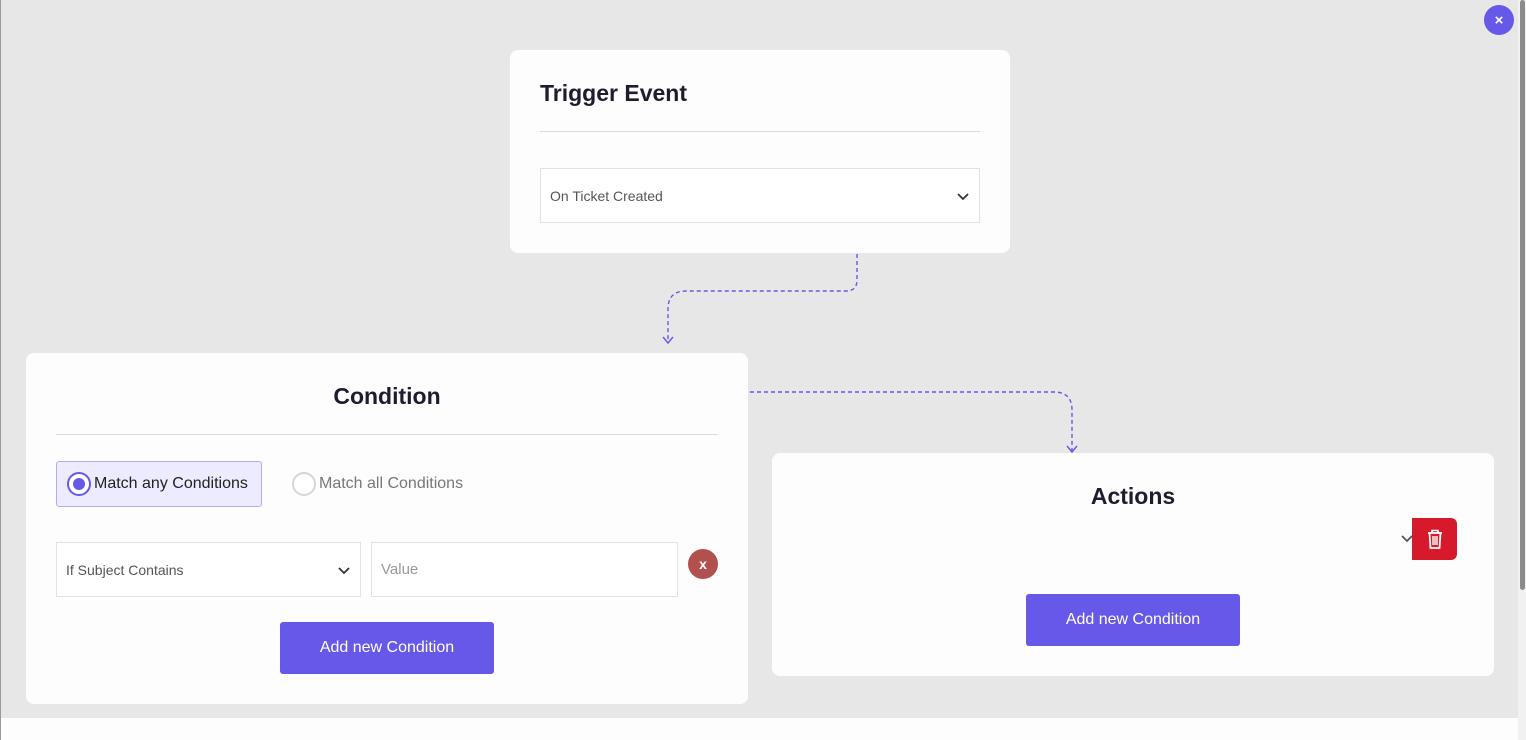  What do you see at coordinates (613, 93) in the screenshot?
I see `trigger-event-title: Trigger Event` at bounding box center [613, 93].